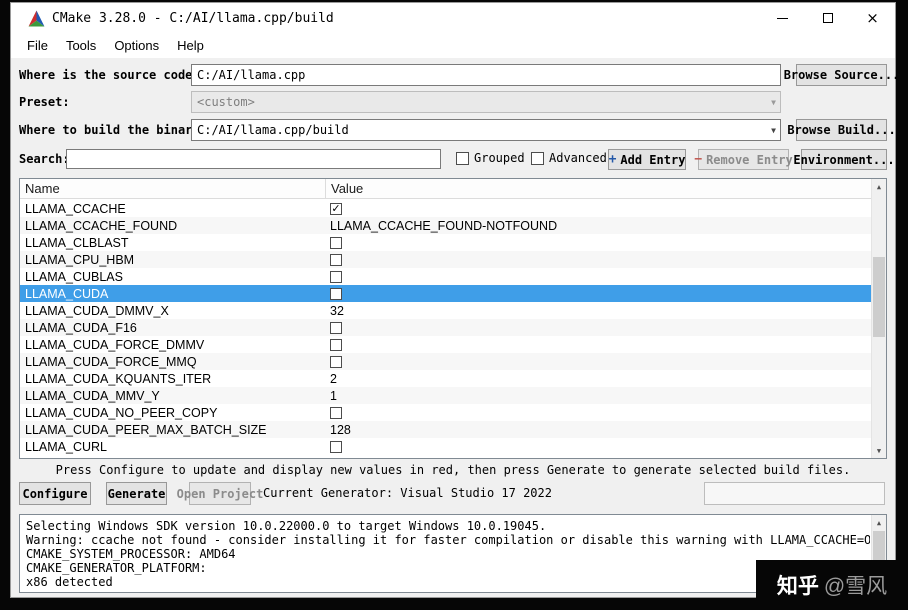 The width and height of the screenshot is (908, 610). I want to click on minimize-button, so click(782, 18).